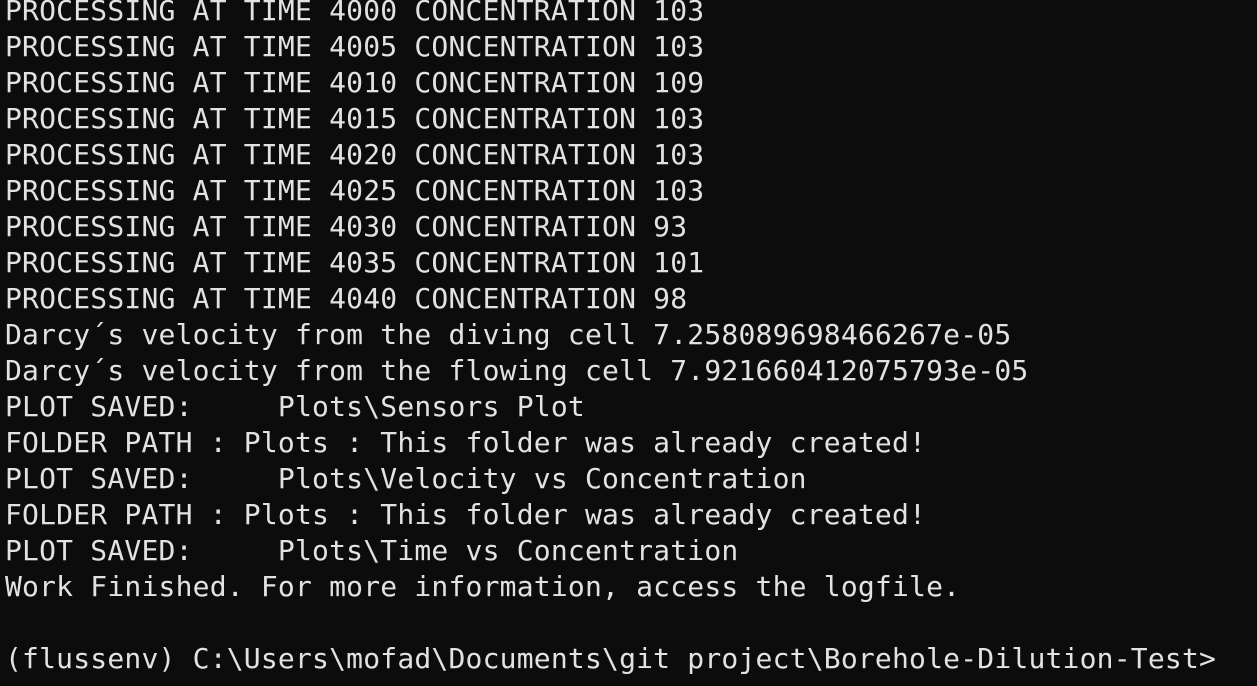 The height and width of the screenshot is (686, 1257). What do you see at coordinates (346, 298) in the screenshot?
I see `output-line: PROCESSING AT TIME 4040 CONCENTRATION 98` at bounding box center [346, 298].